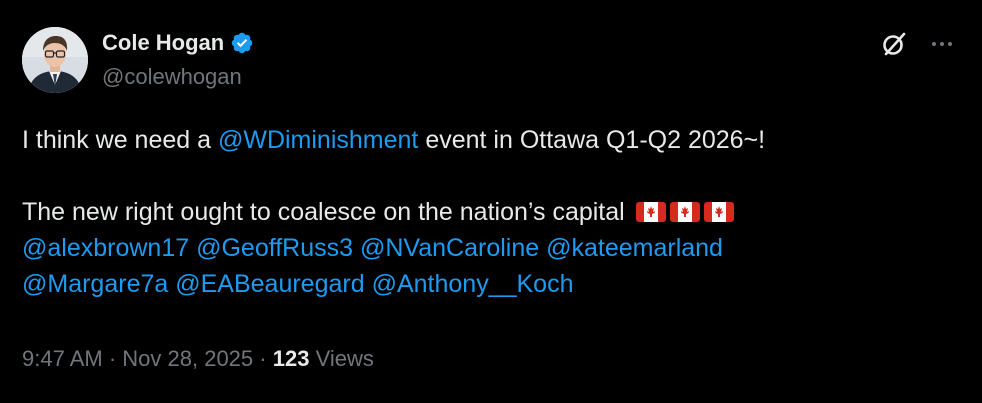  What do you see at coordinates (172, 77) in the screenshot?
I see `author-handle: @colewhogan` at bounding box center [172, 77].